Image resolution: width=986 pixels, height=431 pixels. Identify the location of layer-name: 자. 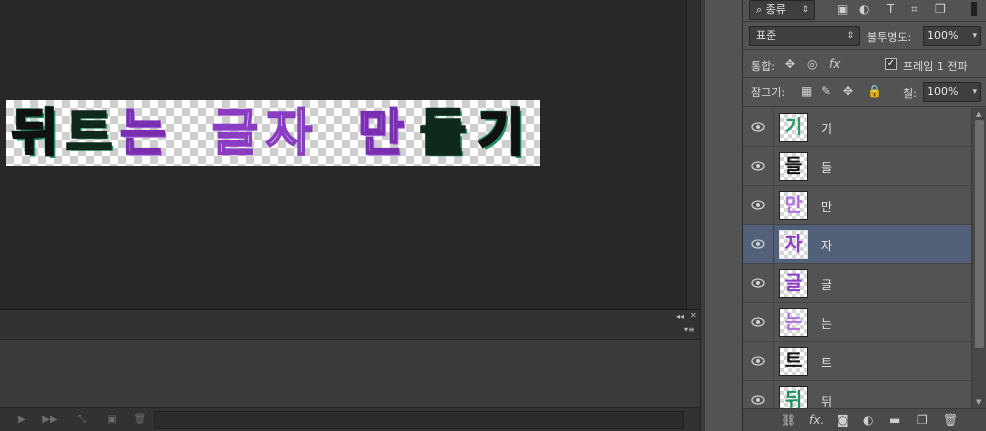
(826, 245).